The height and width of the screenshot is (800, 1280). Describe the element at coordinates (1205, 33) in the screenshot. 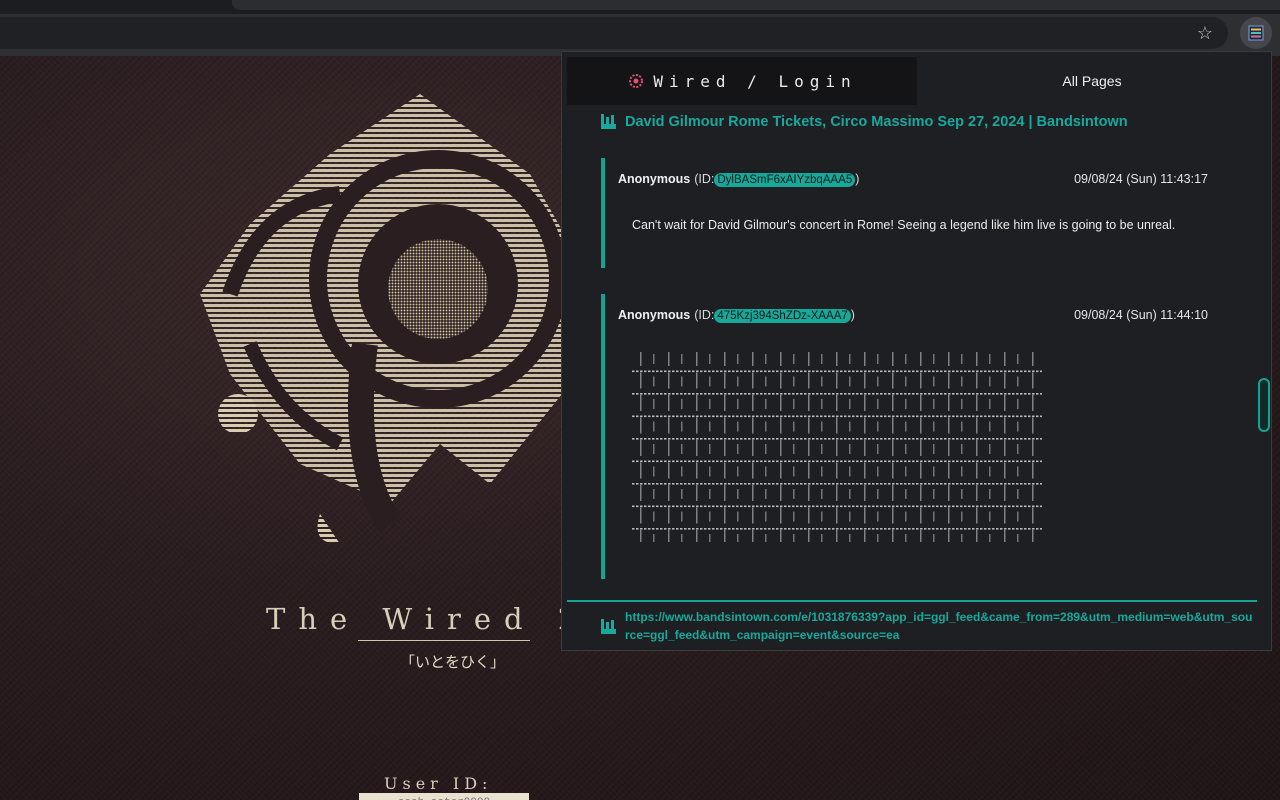

I see `star-icon: ☆` at that location.